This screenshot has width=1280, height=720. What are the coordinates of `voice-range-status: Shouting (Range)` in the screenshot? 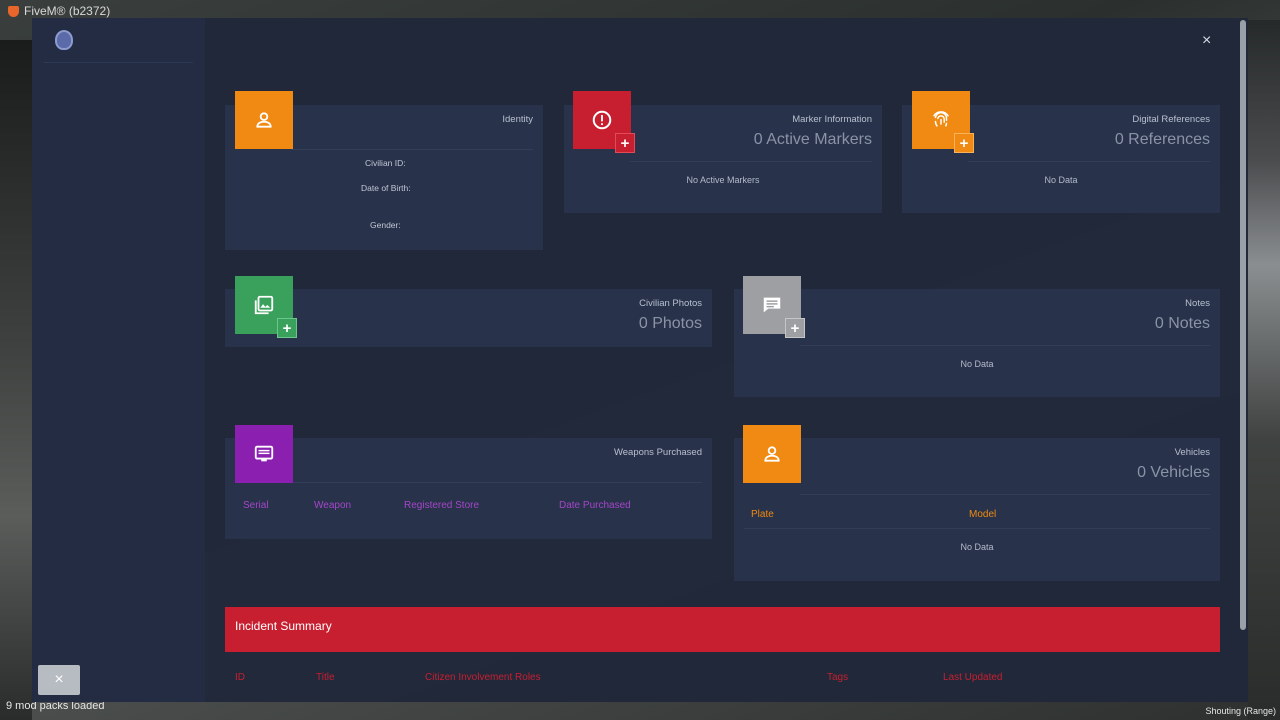 It's located at (1240, 711).